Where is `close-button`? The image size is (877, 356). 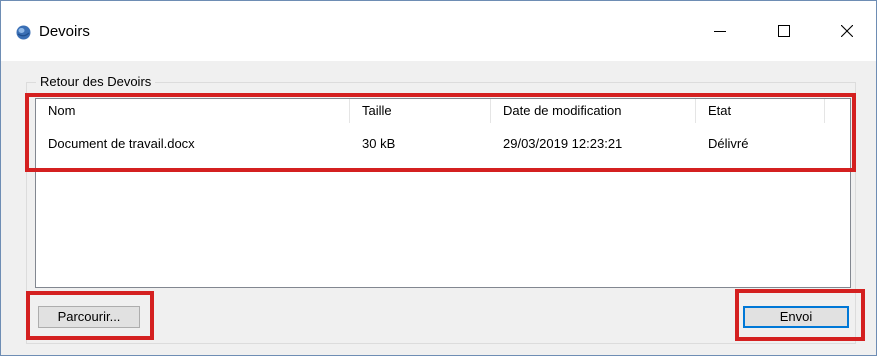
close-button is located at coordinates (847, 31).